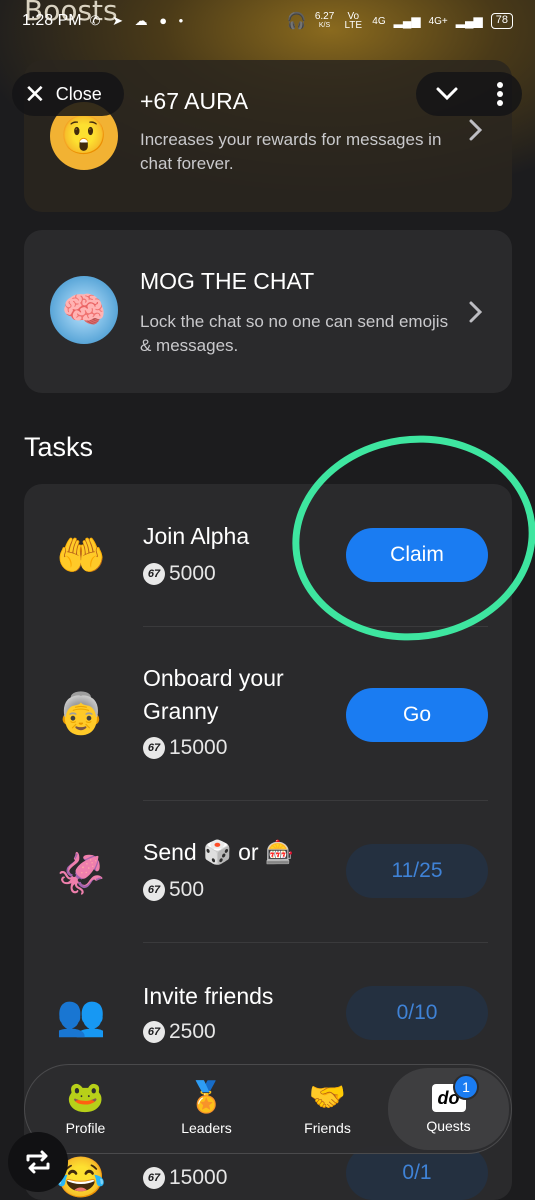  I want to click on battery-indicator: 78, so click(501, 21).